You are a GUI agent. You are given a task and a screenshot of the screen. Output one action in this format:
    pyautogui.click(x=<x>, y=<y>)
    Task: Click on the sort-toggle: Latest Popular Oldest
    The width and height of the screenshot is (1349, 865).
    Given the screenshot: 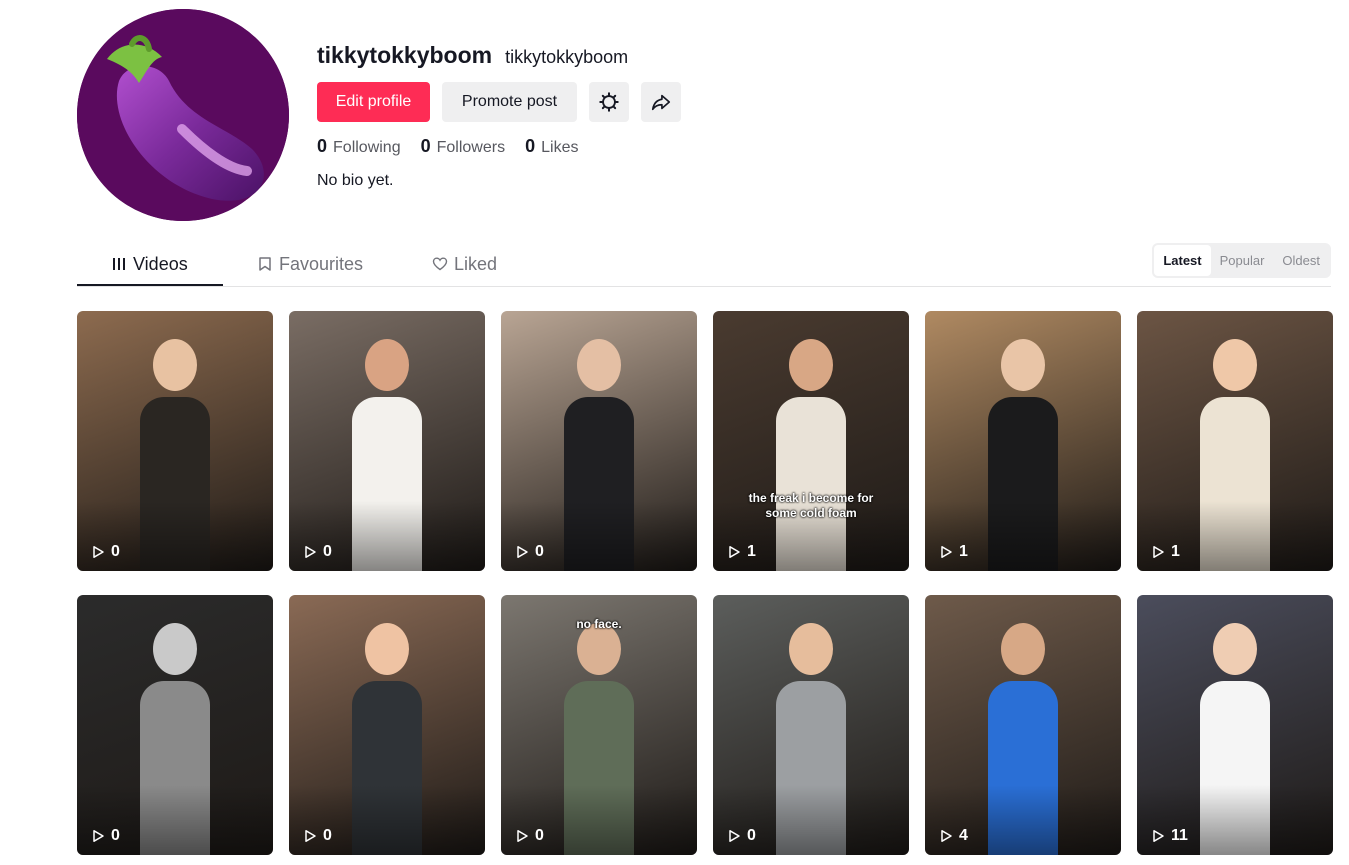 What is the action you would take?
    pyautogui.click(x=1241, y=260)
    